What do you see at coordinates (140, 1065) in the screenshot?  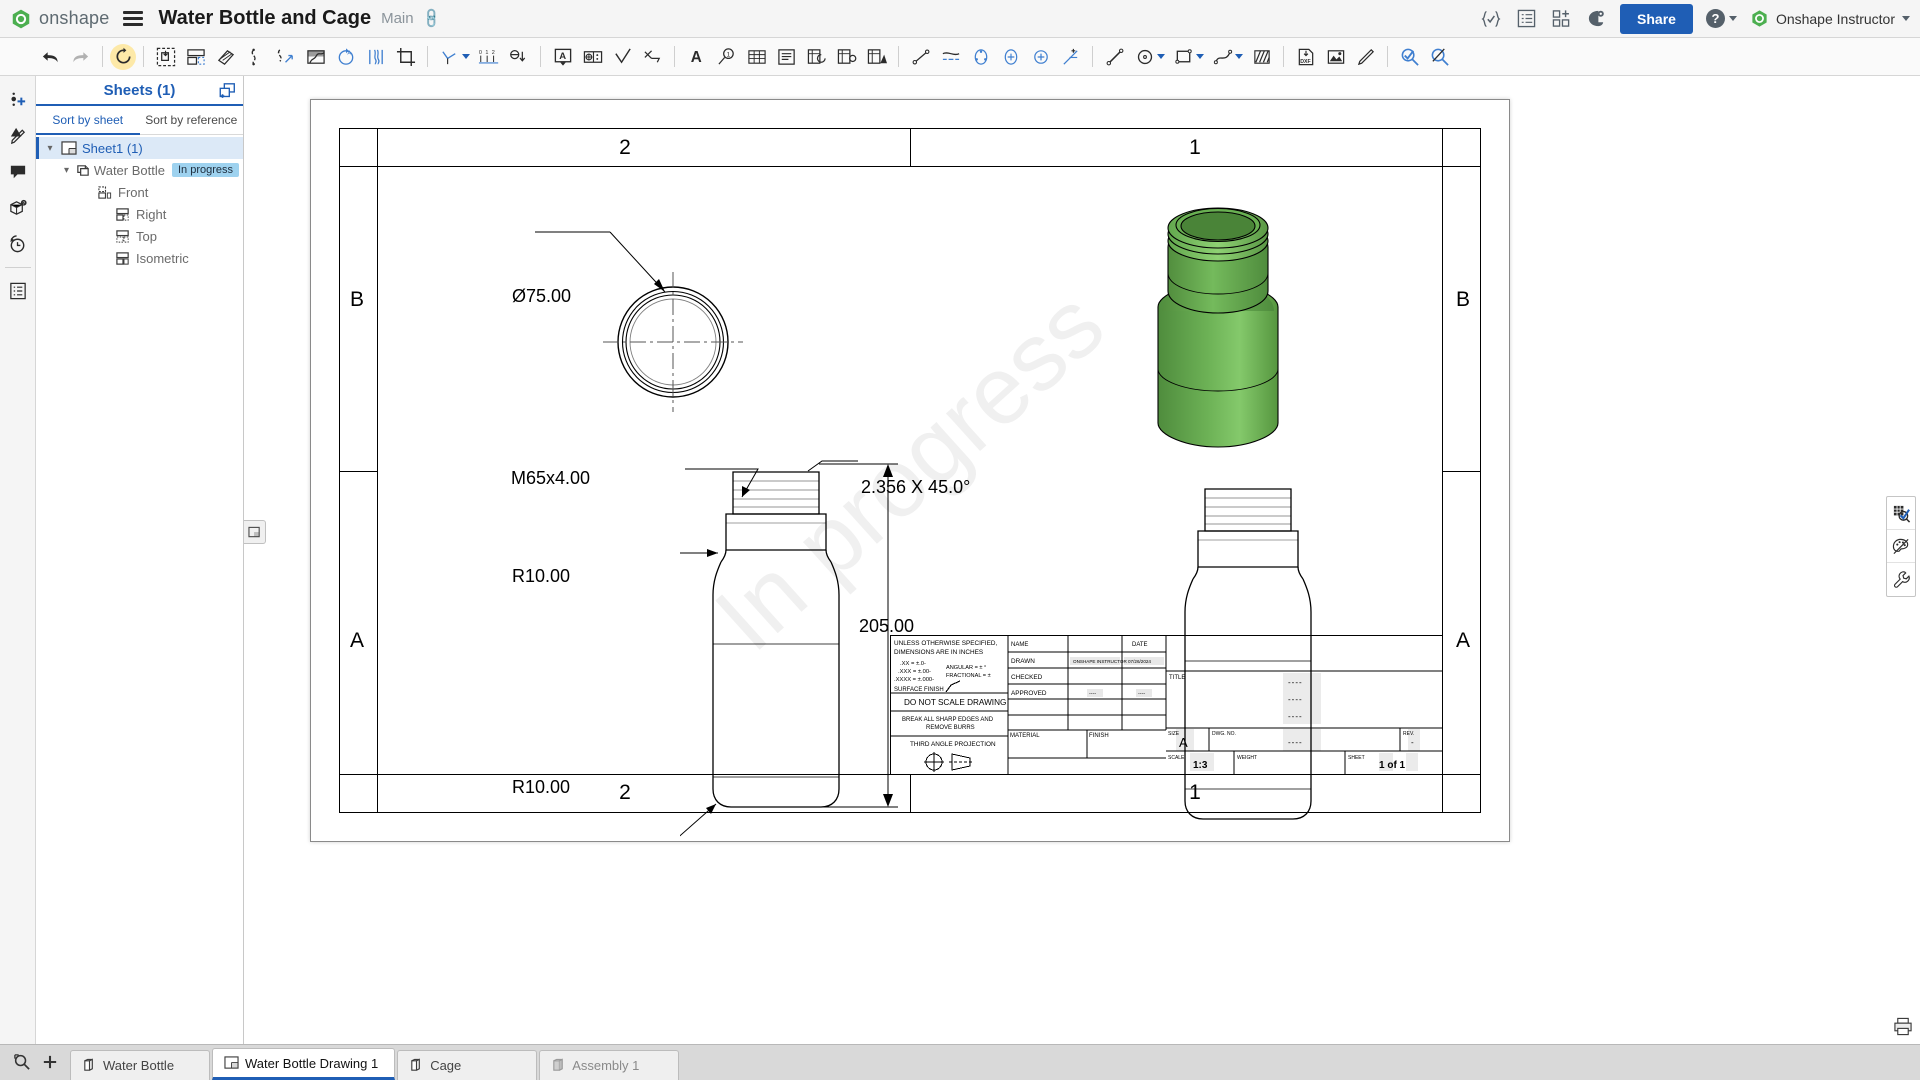 I see `tab-water-bottle: Water Bottle` at bounding box center [140, 1065].